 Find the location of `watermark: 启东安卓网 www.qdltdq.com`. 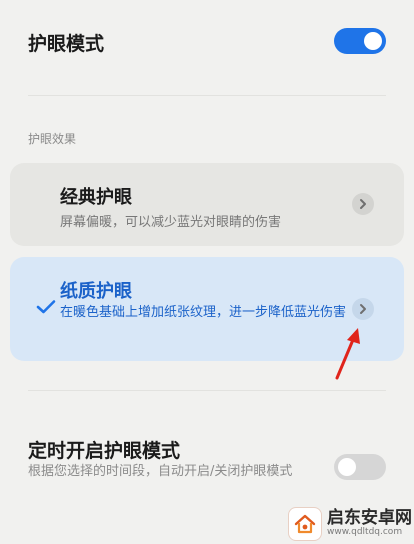

watermark: 启东安卓网 www.qdltdq.com is located at coordinates (350, 524).